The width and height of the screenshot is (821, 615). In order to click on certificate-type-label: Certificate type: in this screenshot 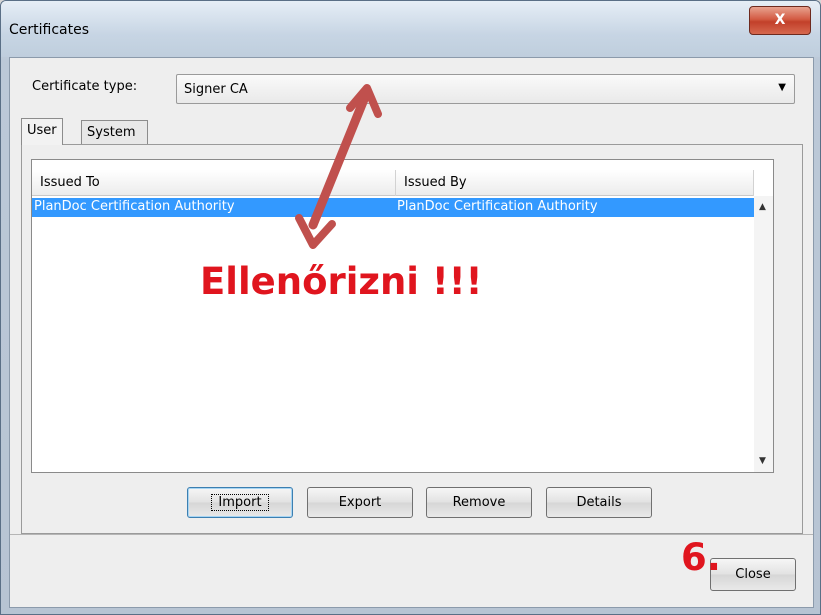, I will do `click(85, 86)`.